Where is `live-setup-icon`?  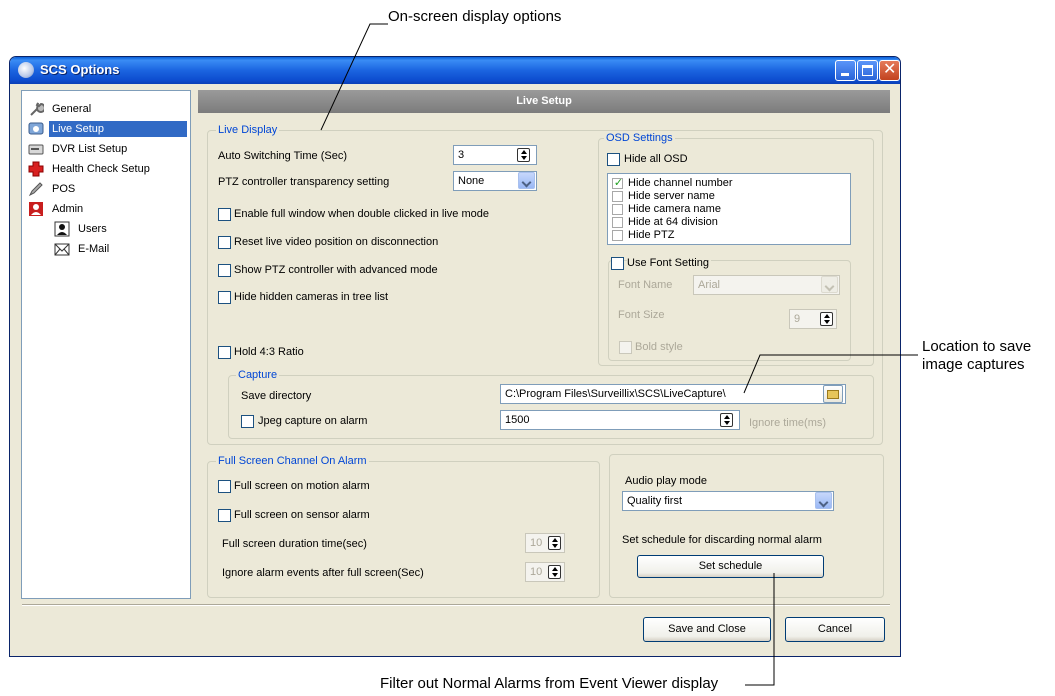 live-setup-icon is located at coordinates (36, 128).